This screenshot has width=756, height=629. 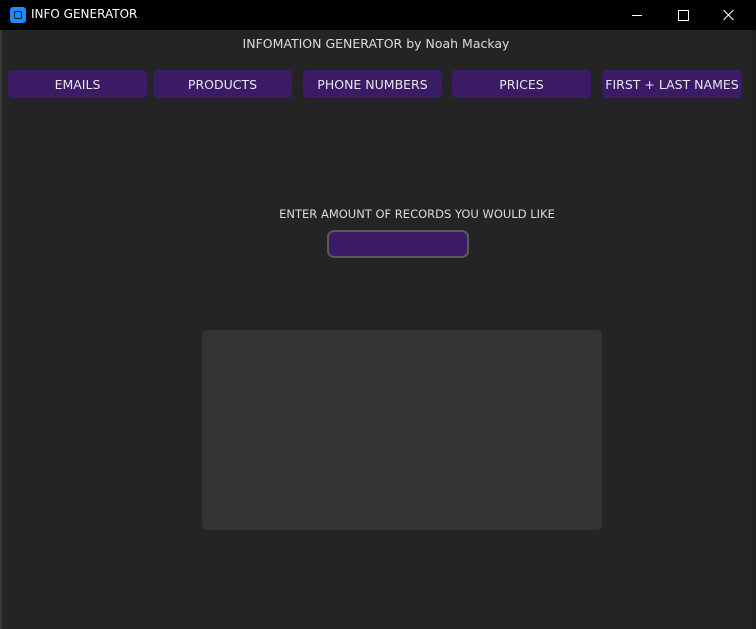 What do you see at coordinates (1, 329) in the screenshot?
I see `window-left-edge` at bounding box center [1, 329].